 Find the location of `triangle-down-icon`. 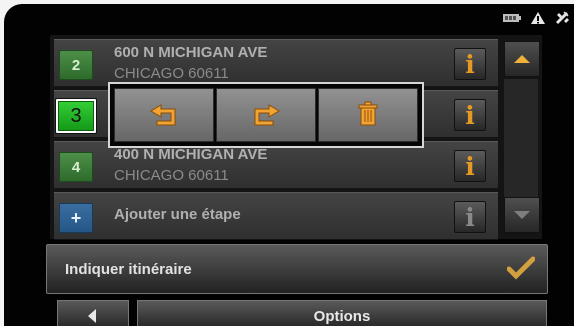

triangle-down-icon is located at coordinates (522, 215).